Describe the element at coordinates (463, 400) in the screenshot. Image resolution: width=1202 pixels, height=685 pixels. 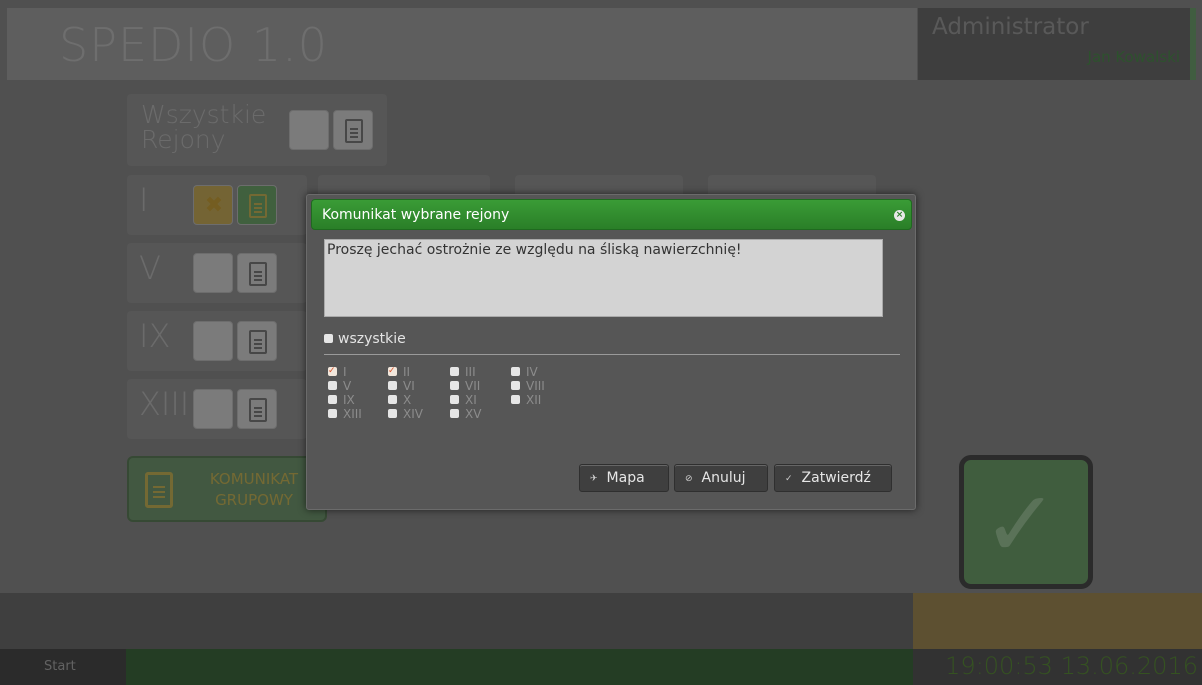
I see `region-checkbox: XI` at that location.